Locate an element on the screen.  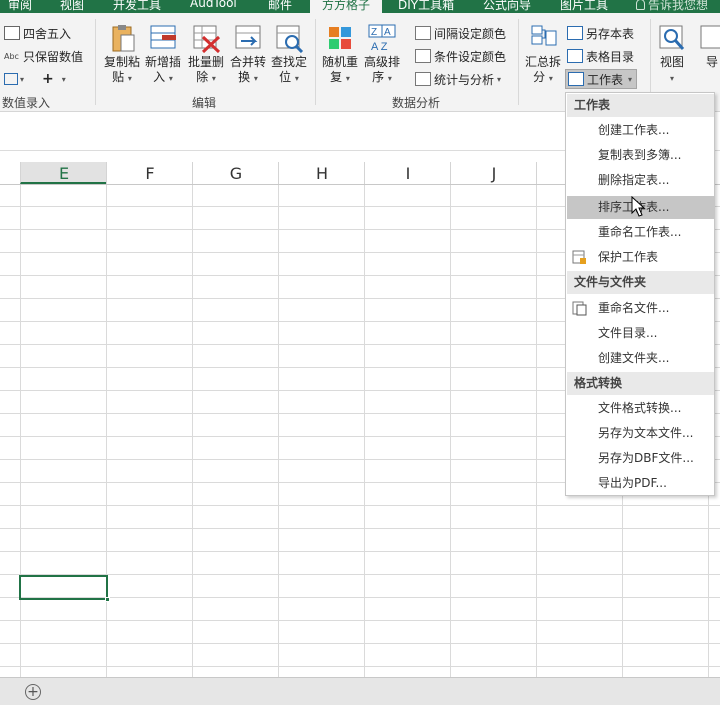
pencil-icon is located at coordinates (11, 79).